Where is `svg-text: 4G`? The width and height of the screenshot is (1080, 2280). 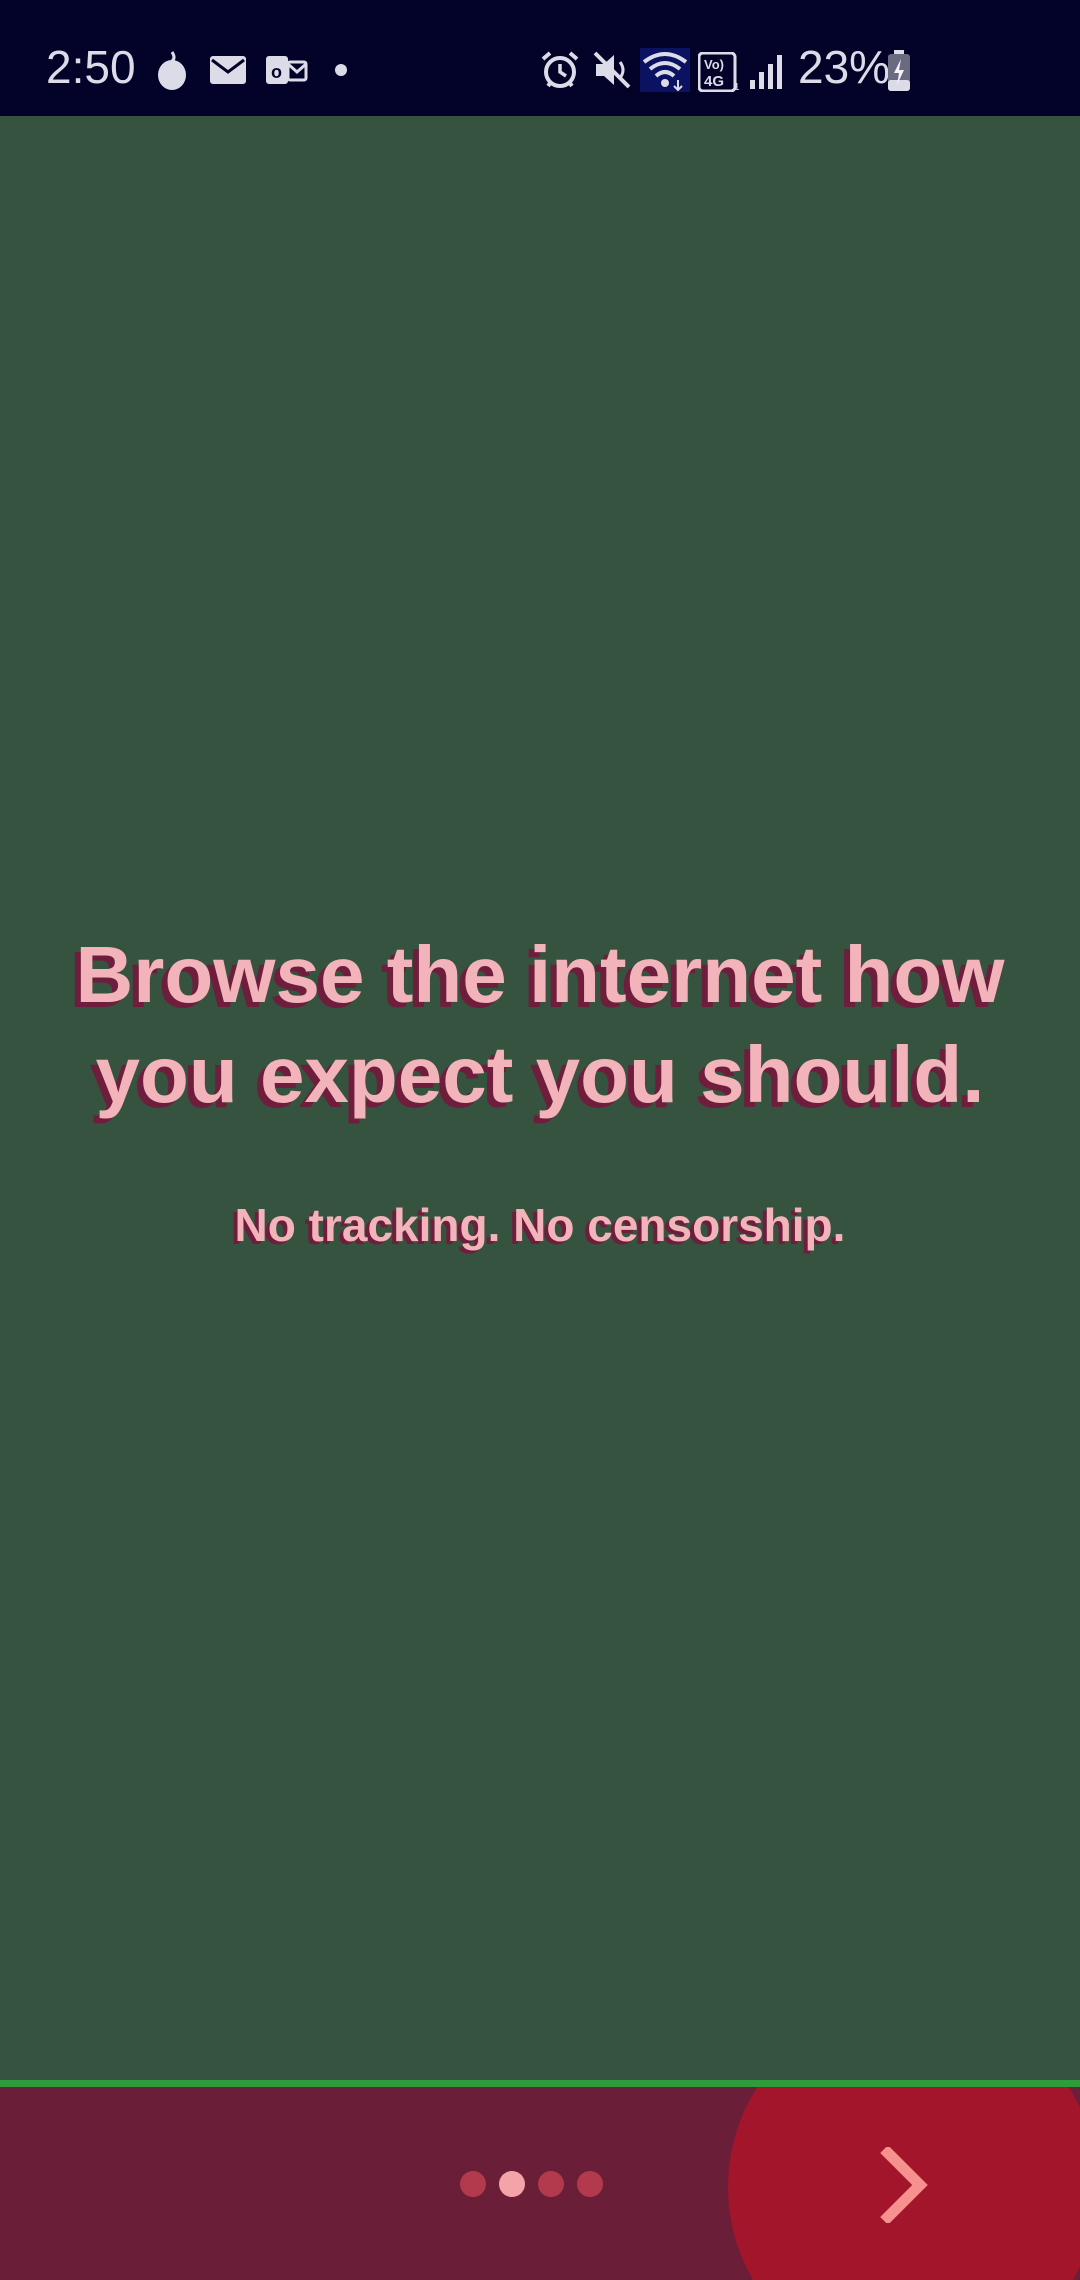 svg-text: 4G is located at coordinates (714, 81).